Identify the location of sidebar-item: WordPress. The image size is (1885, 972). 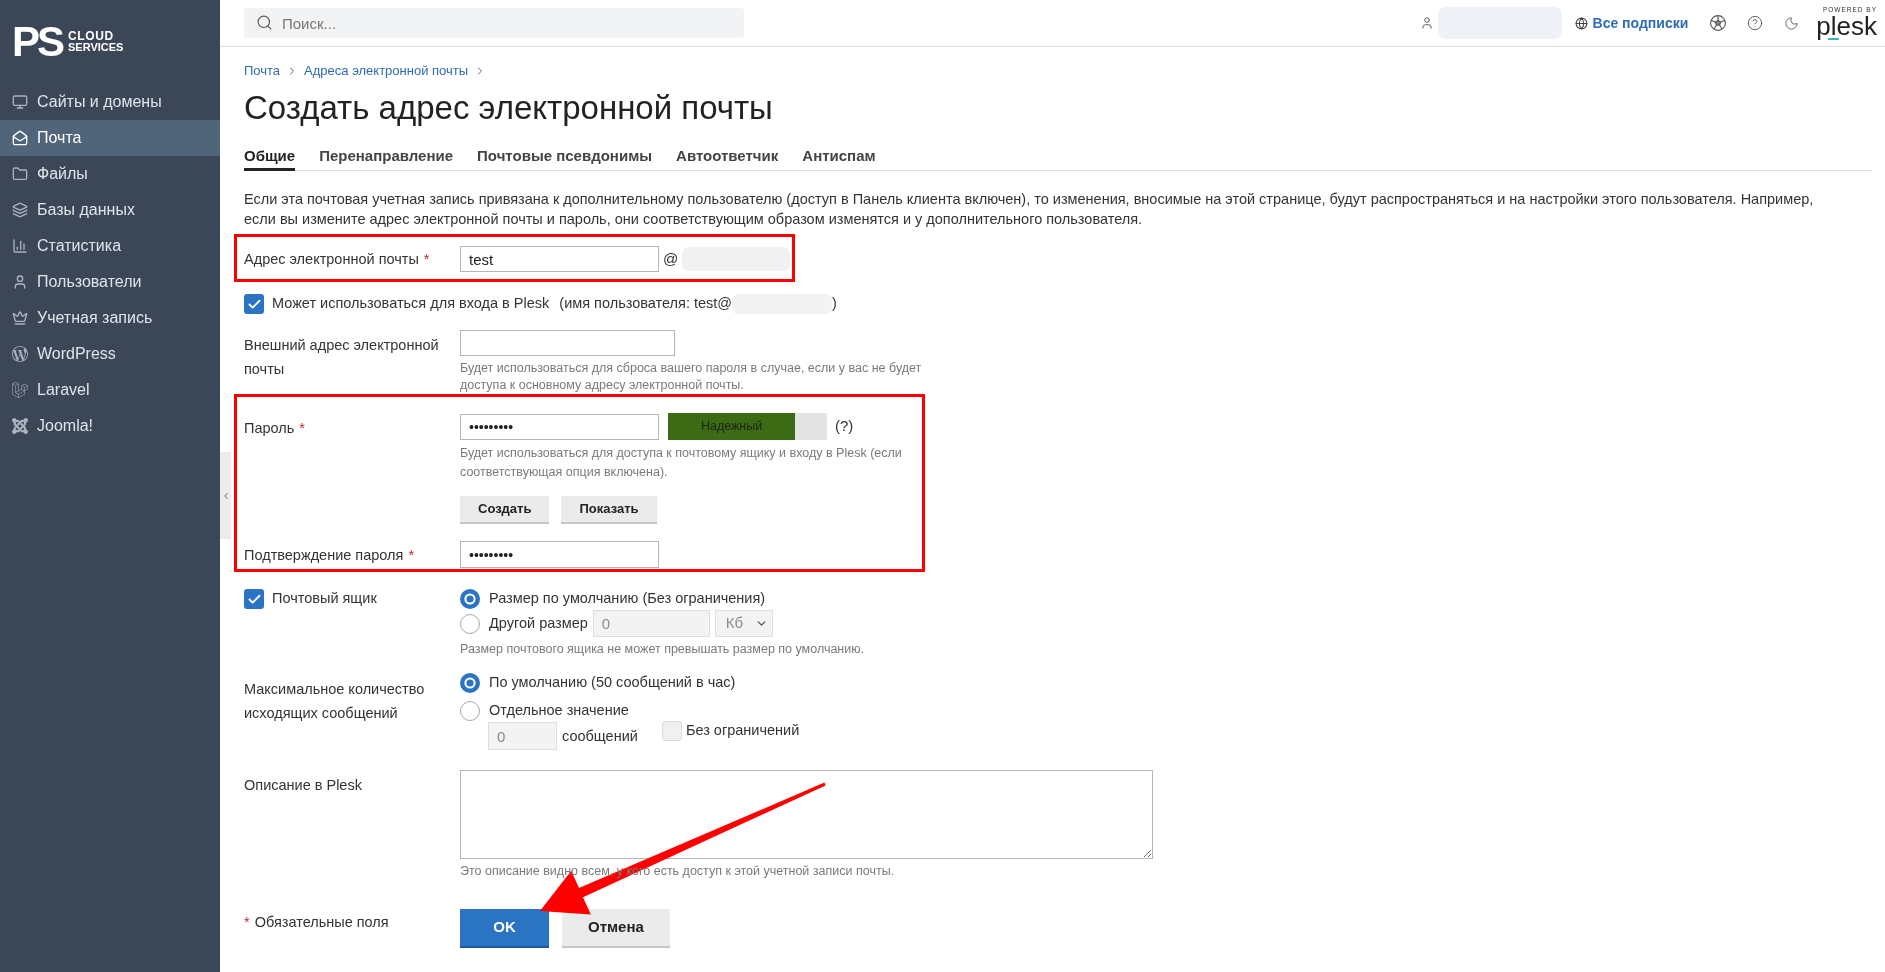
(110, 354).